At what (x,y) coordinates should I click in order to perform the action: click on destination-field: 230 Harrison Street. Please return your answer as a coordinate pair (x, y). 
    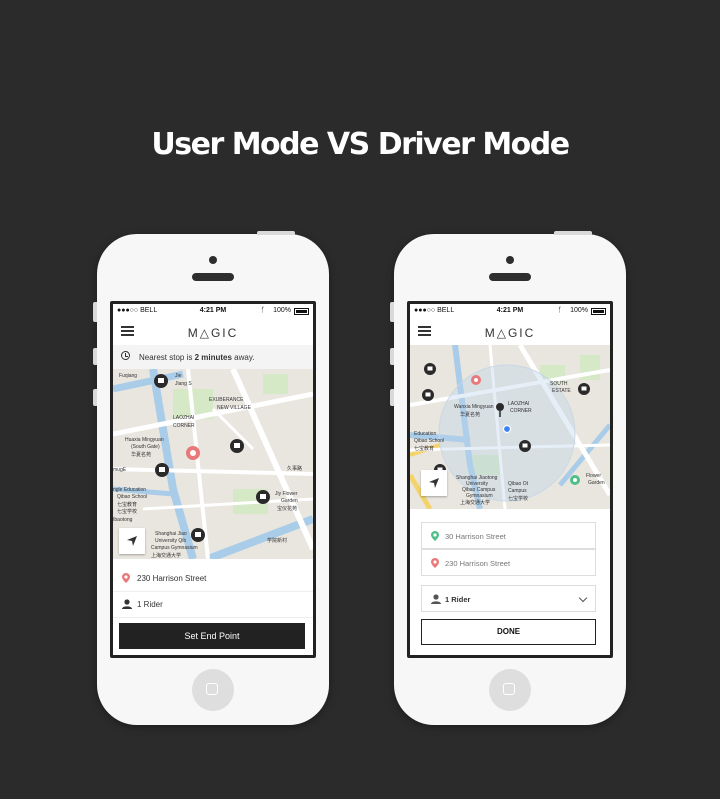
    Looking at the image, I should click on (508, 562).